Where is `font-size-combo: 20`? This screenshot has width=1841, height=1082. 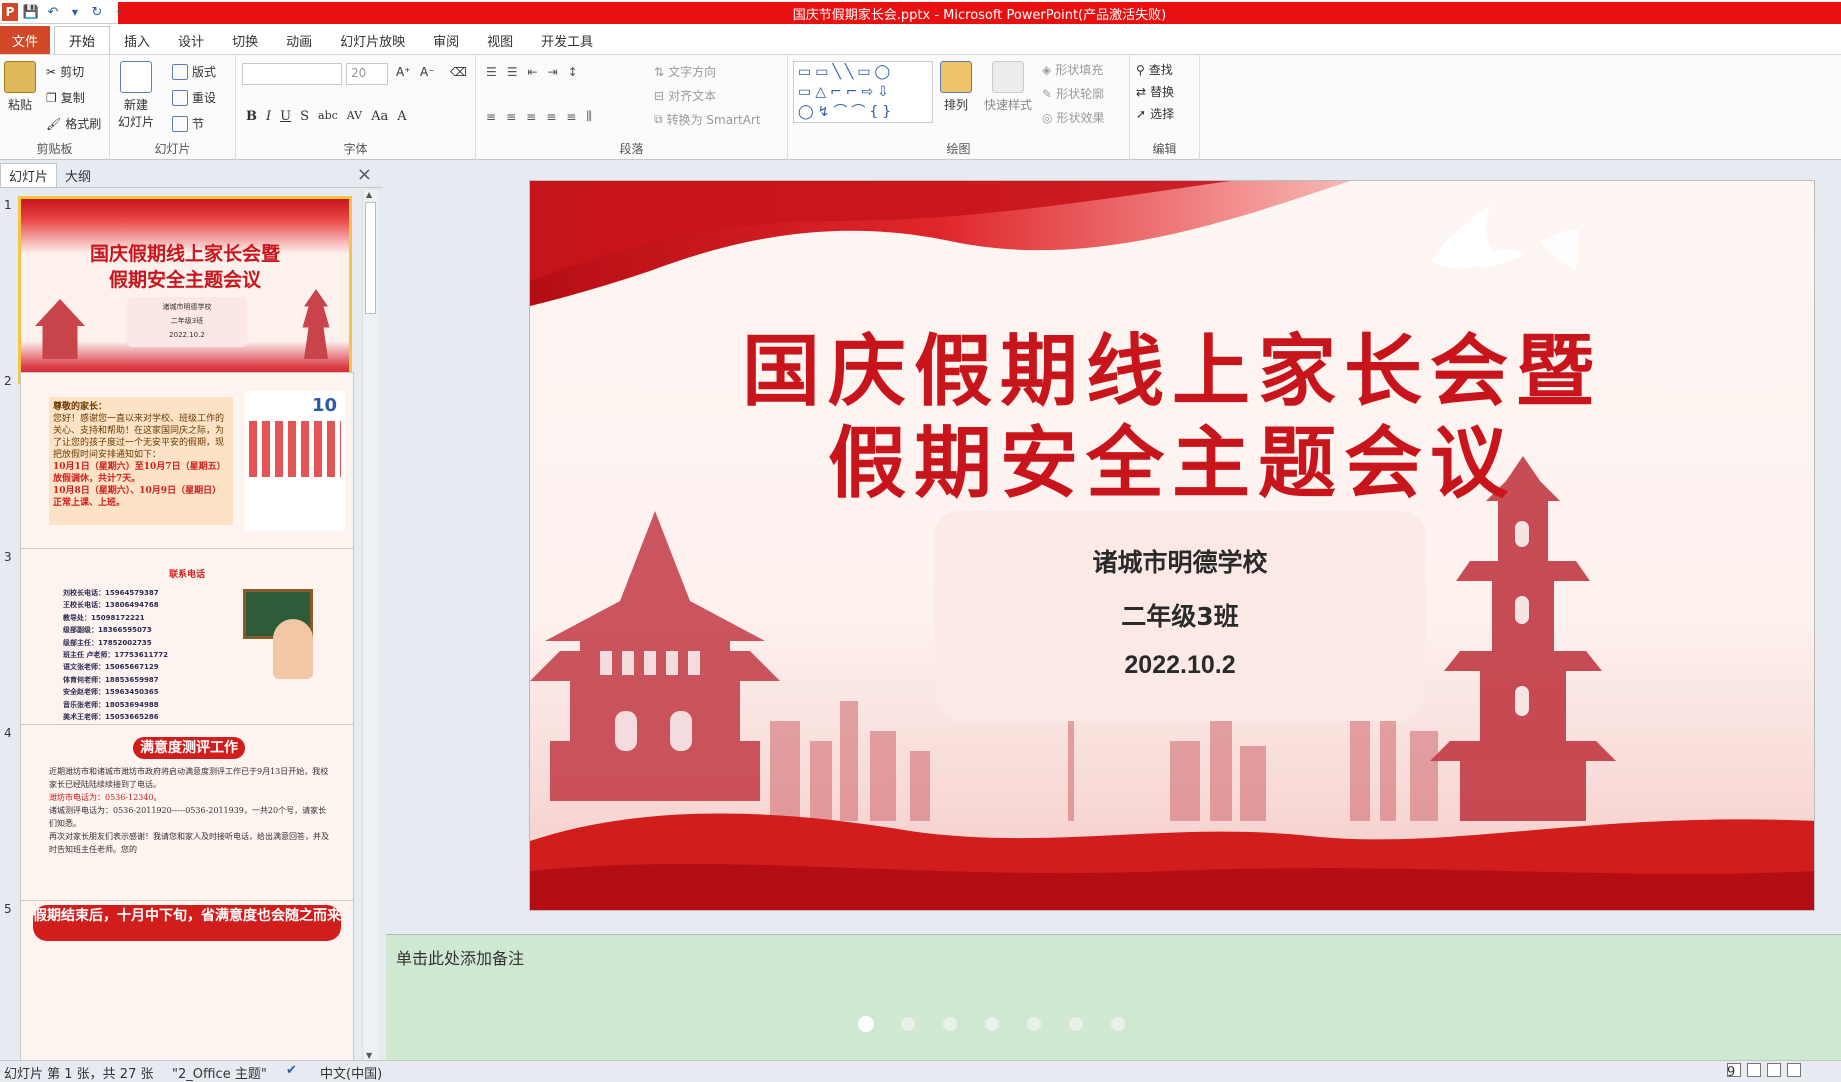 font-size-combo: 20 is located at coordinates (367, 74).